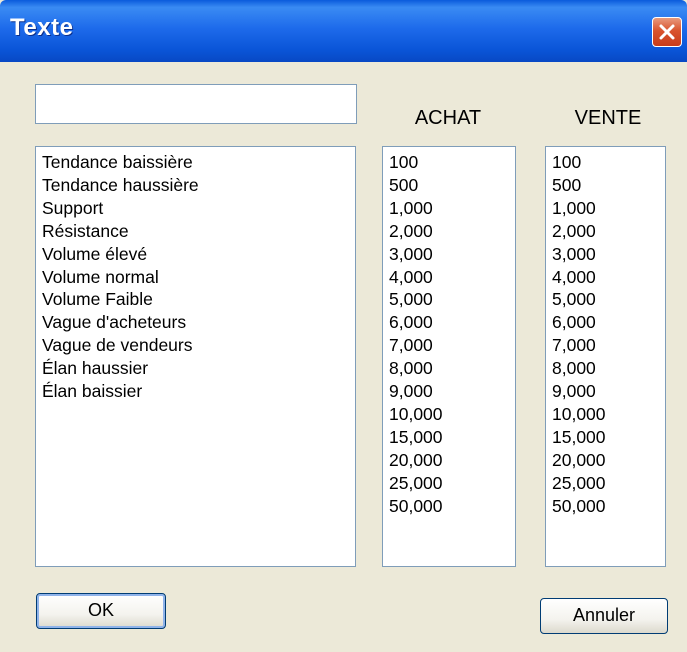 The width and height of the screenshot is (687, 652). What do you see at coordinates (198, 254) in the screenshot?
I see `list-item: Volume élevé` at bounding box center [198, 254].